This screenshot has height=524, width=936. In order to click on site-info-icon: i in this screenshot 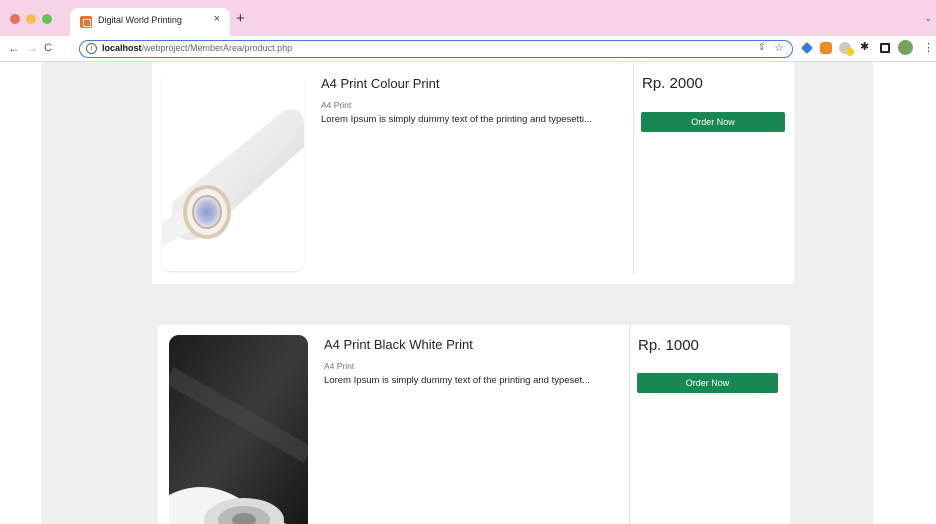, I will do `click(91, 48)`.